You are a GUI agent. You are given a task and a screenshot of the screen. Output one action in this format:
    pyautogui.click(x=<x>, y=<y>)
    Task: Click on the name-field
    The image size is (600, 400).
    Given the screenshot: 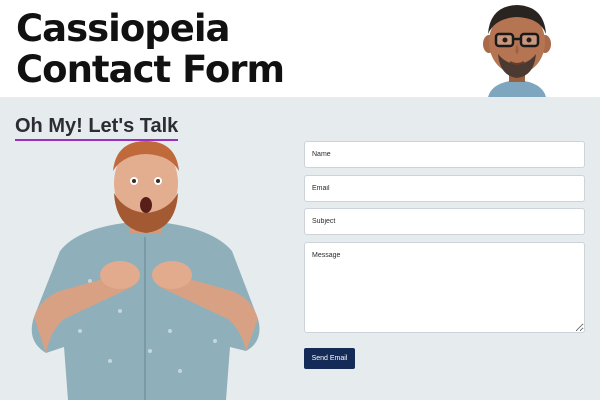 What is the action you would take?
    pyautogui.click(x=444, y=154)
    